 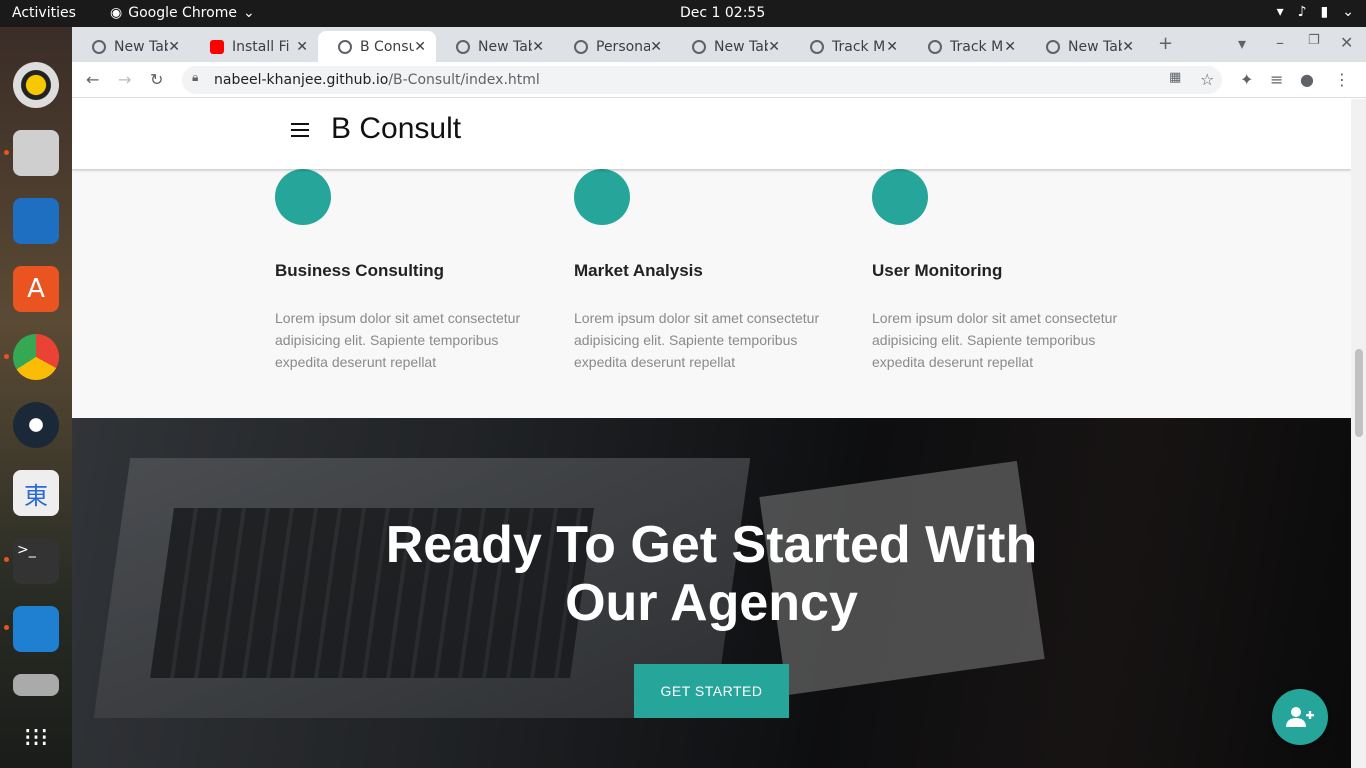 What do you see at coordinates (1280, 42) in the screenshot?
I see `minimize-icon: –` at bounding box center [1280, 42].